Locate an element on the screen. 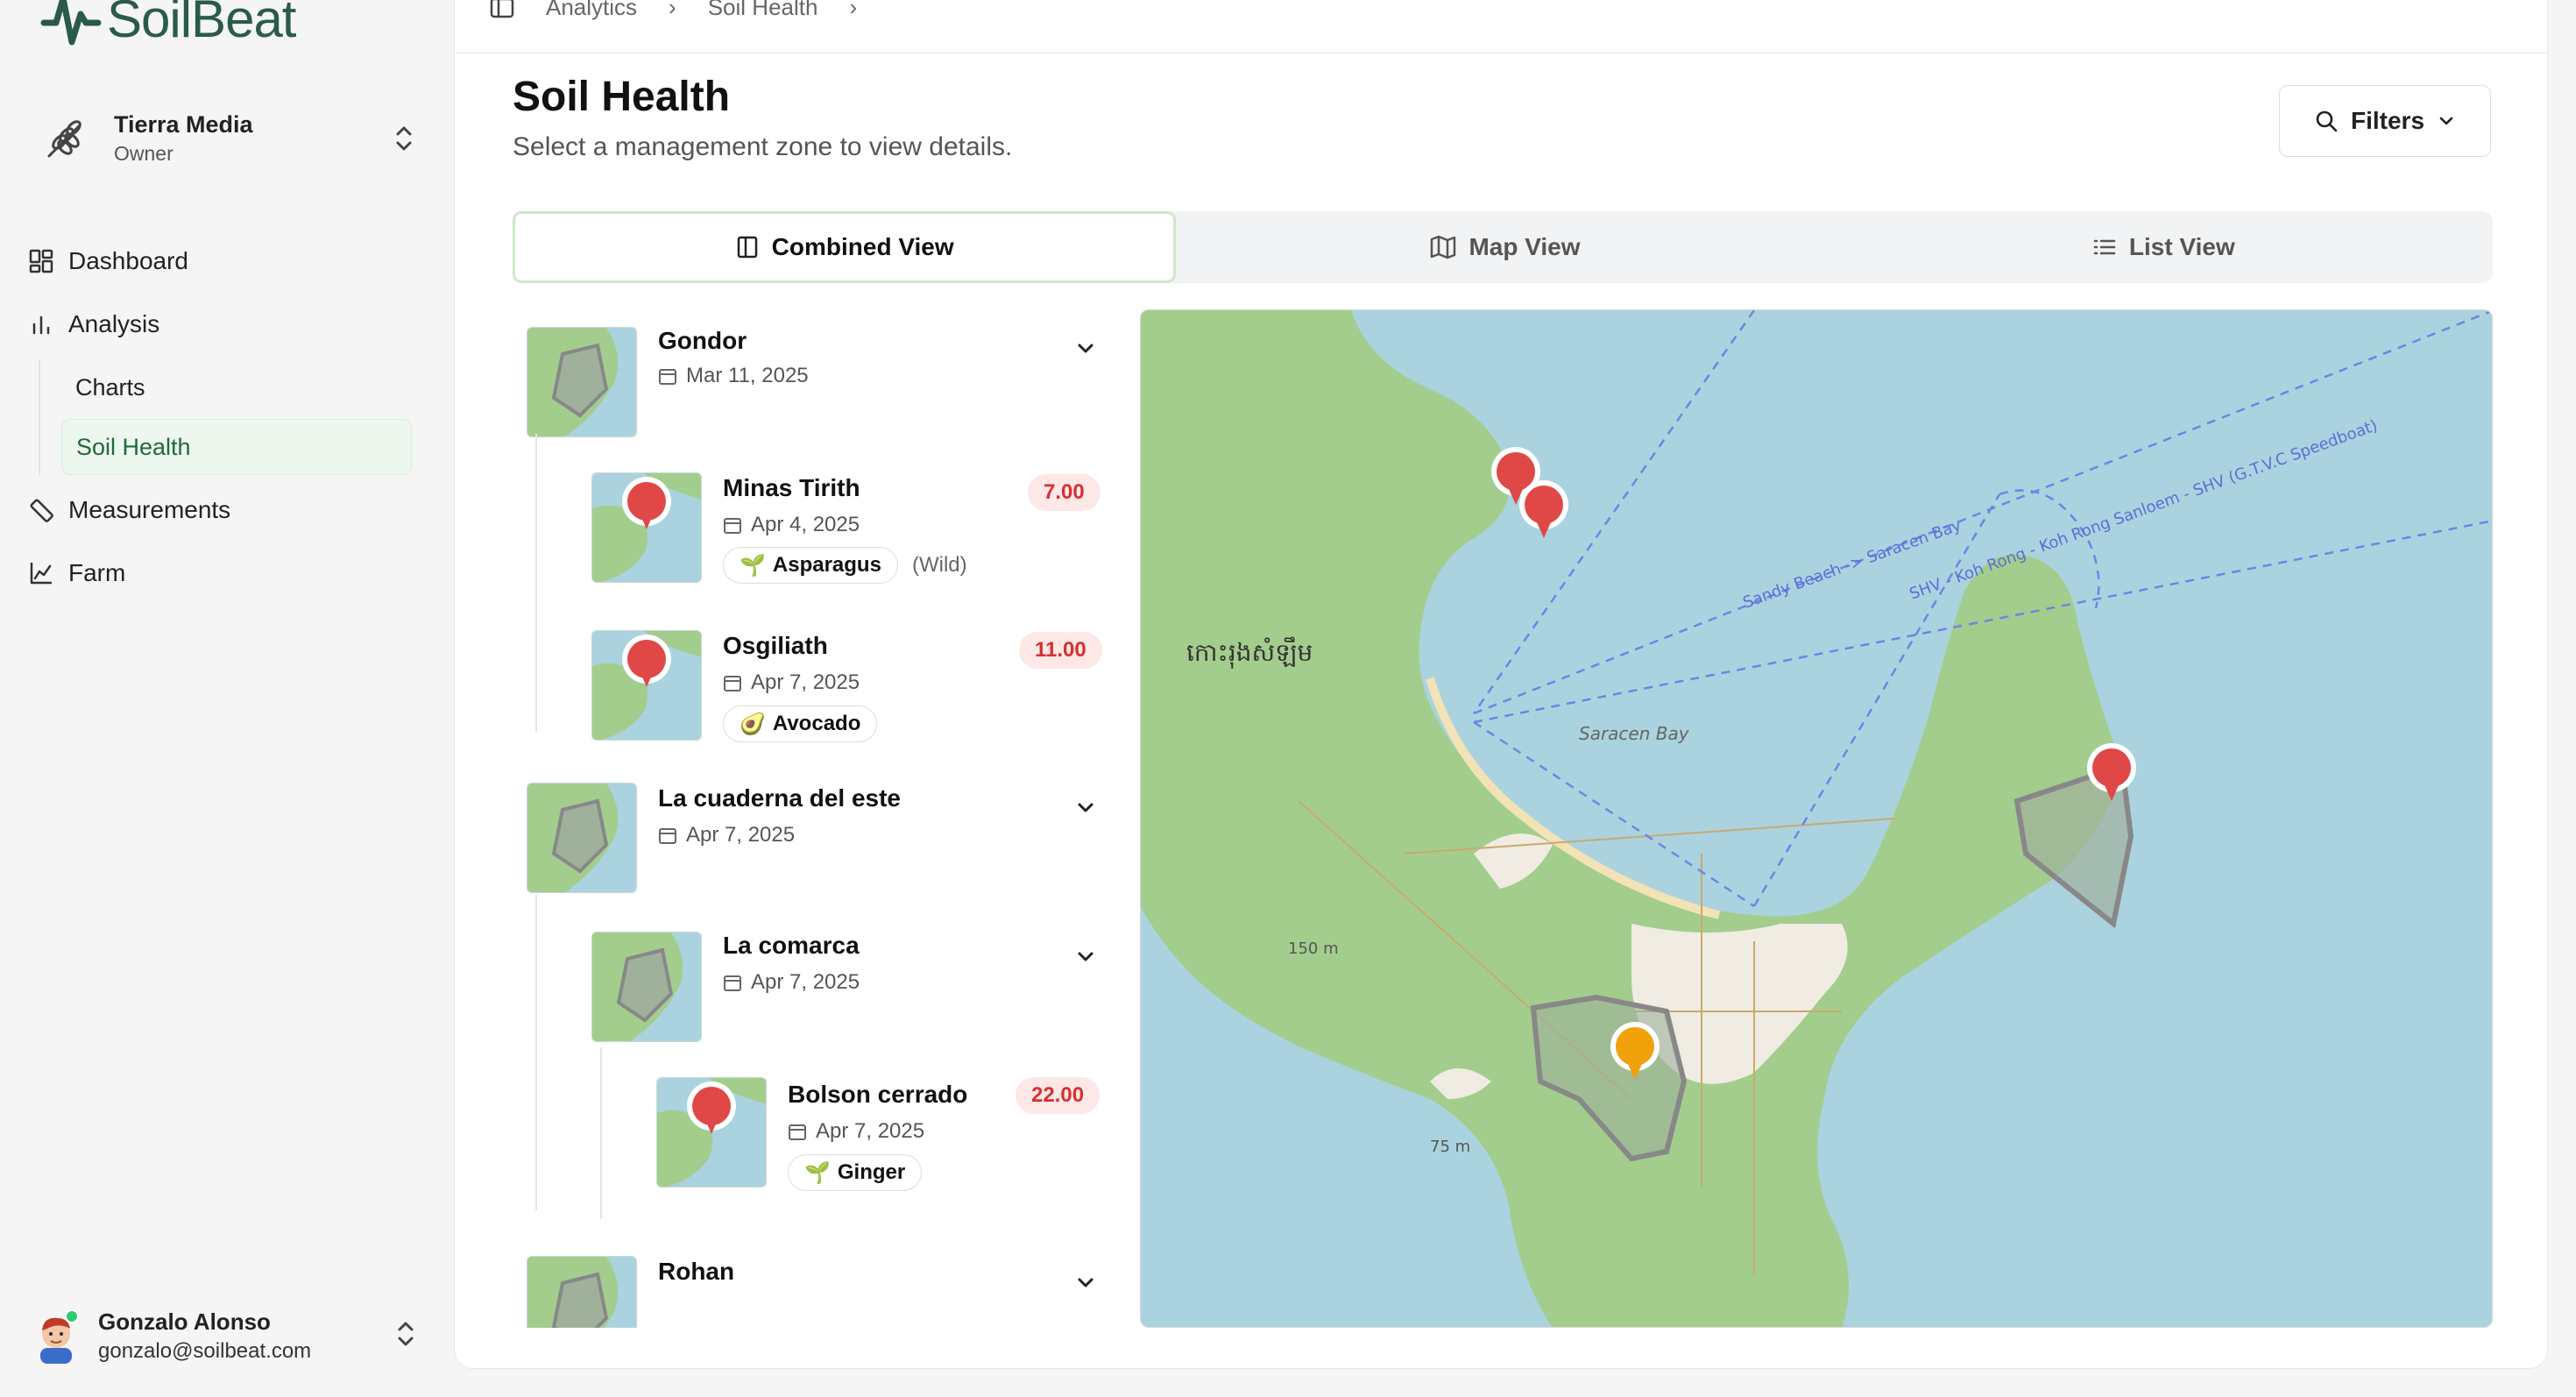 This screenshot has height=1397, width=2576. zone-name: Bolson cerrado is located at coordinates (877, 1095).